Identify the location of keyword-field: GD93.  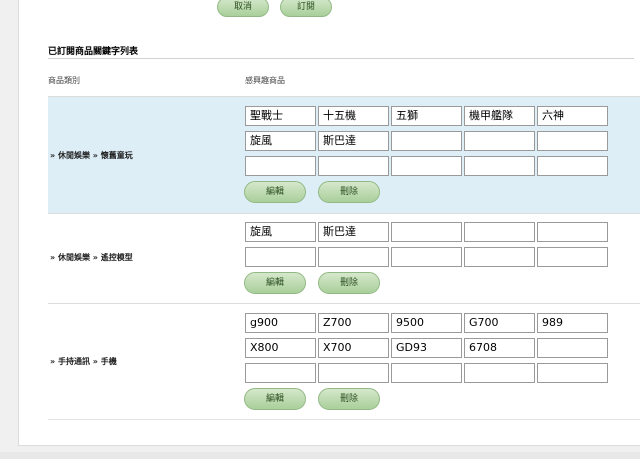
(426, 348).